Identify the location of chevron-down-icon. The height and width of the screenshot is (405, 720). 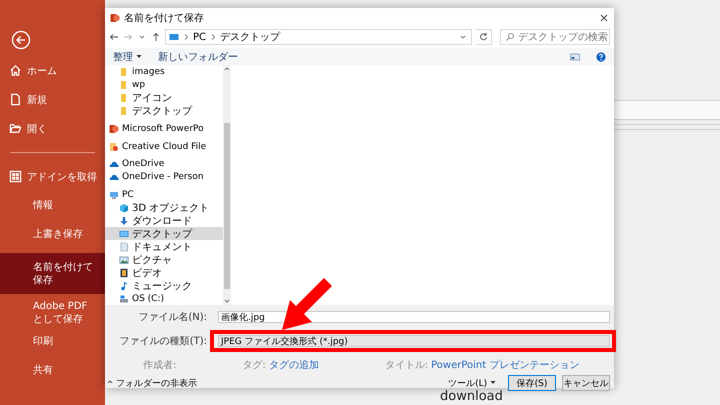
(227, 301).